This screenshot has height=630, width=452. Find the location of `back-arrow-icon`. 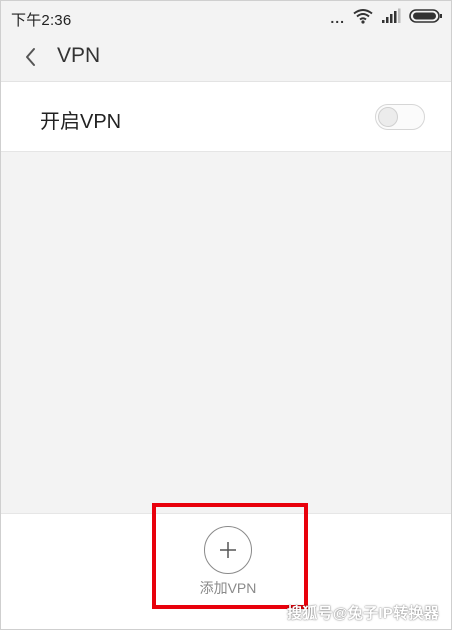

back-arrow-icon is located at coordinates (31, 57).